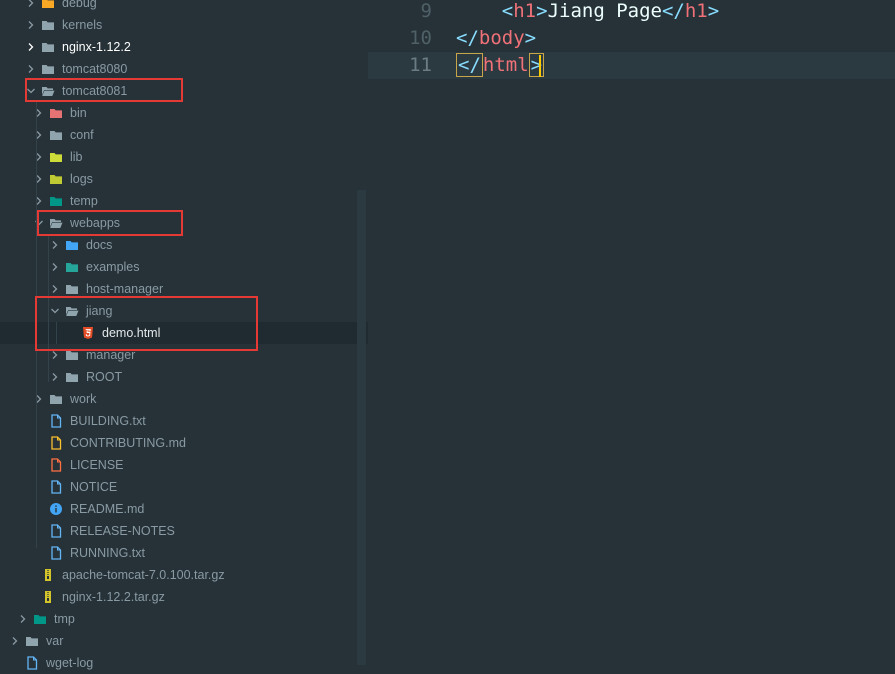 This screenshot has height=674, width=895. I want to click on lib-folder-icon, so click(56, 157).